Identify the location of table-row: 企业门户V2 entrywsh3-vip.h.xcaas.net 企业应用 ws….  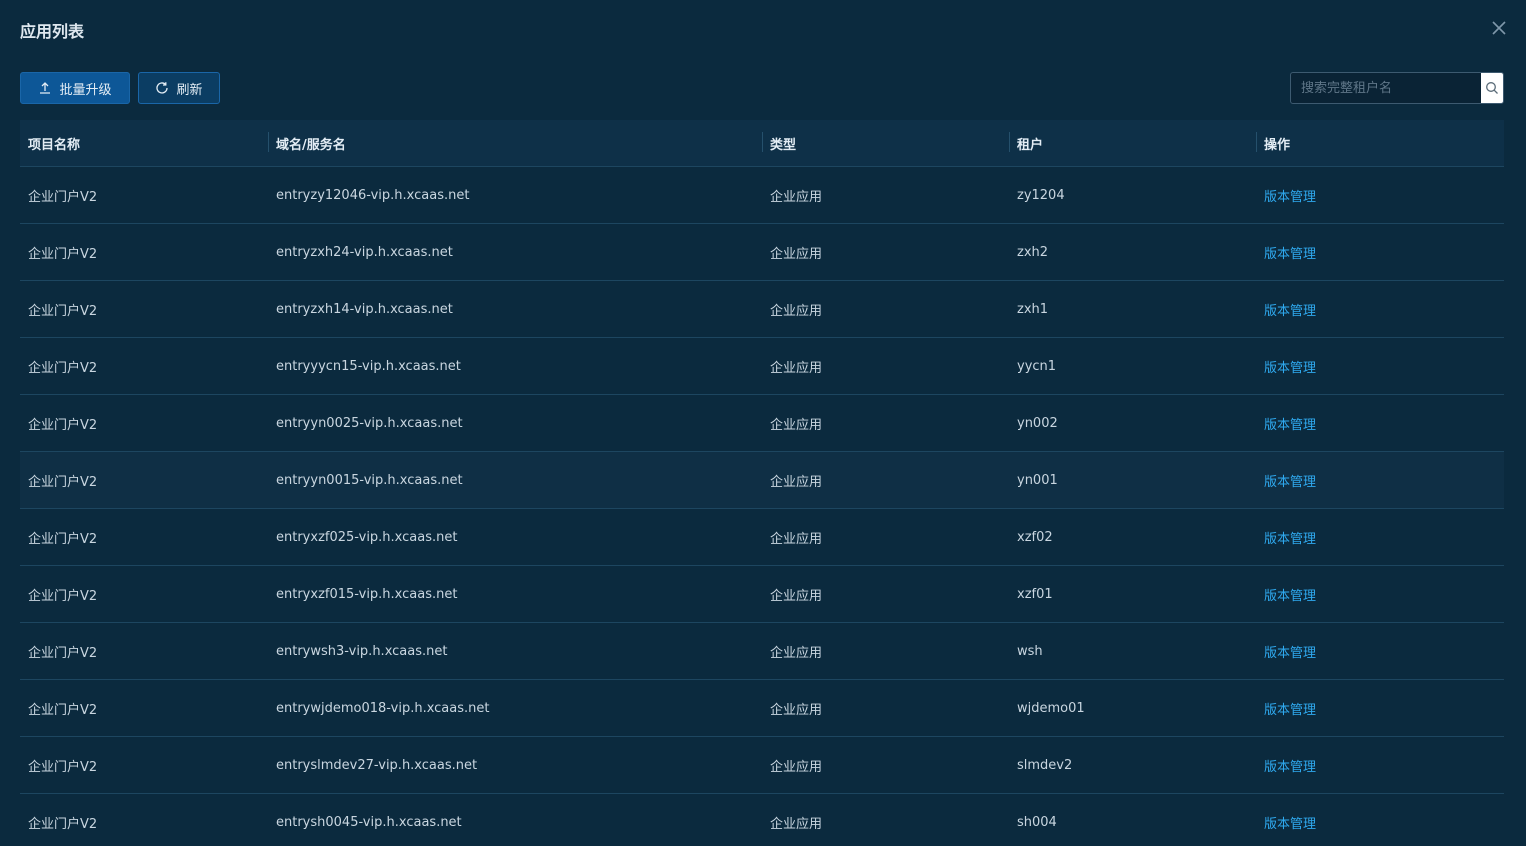
(762, 651).